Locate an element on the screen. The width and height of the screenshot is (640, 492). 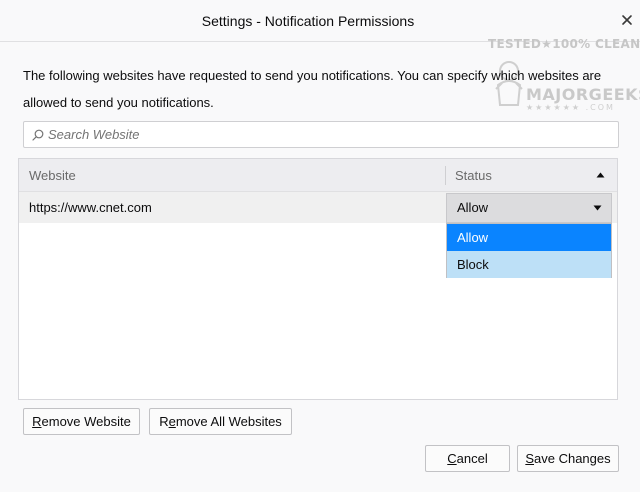
cancel-button: Cancel is located at coordinates (467, 458).